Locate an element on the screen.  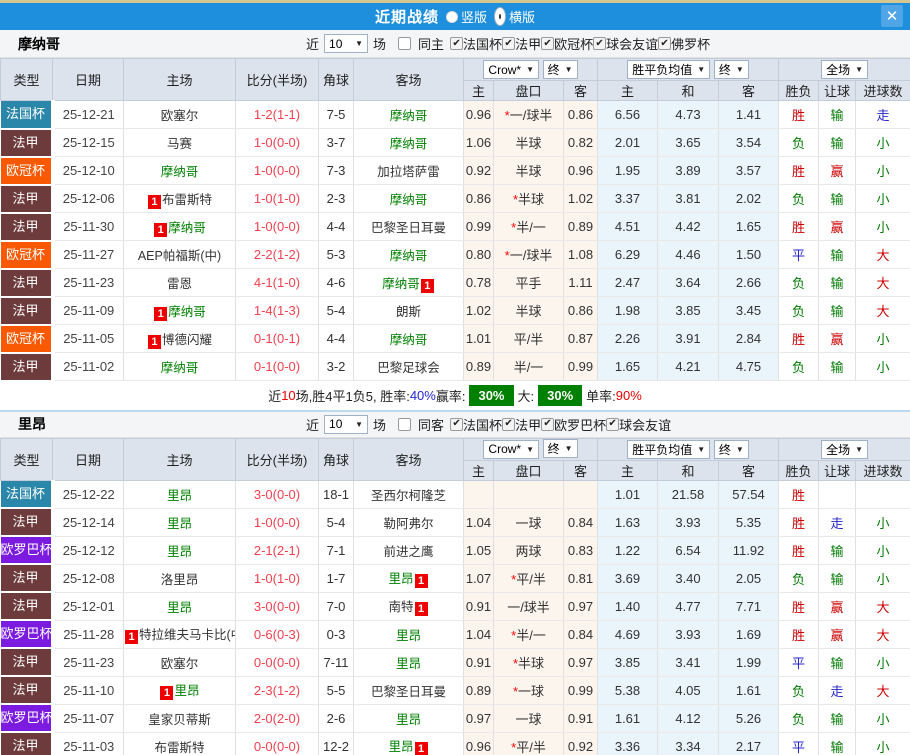
away-team-cell: 1朗斯1 is located at coordinates (408, 310).